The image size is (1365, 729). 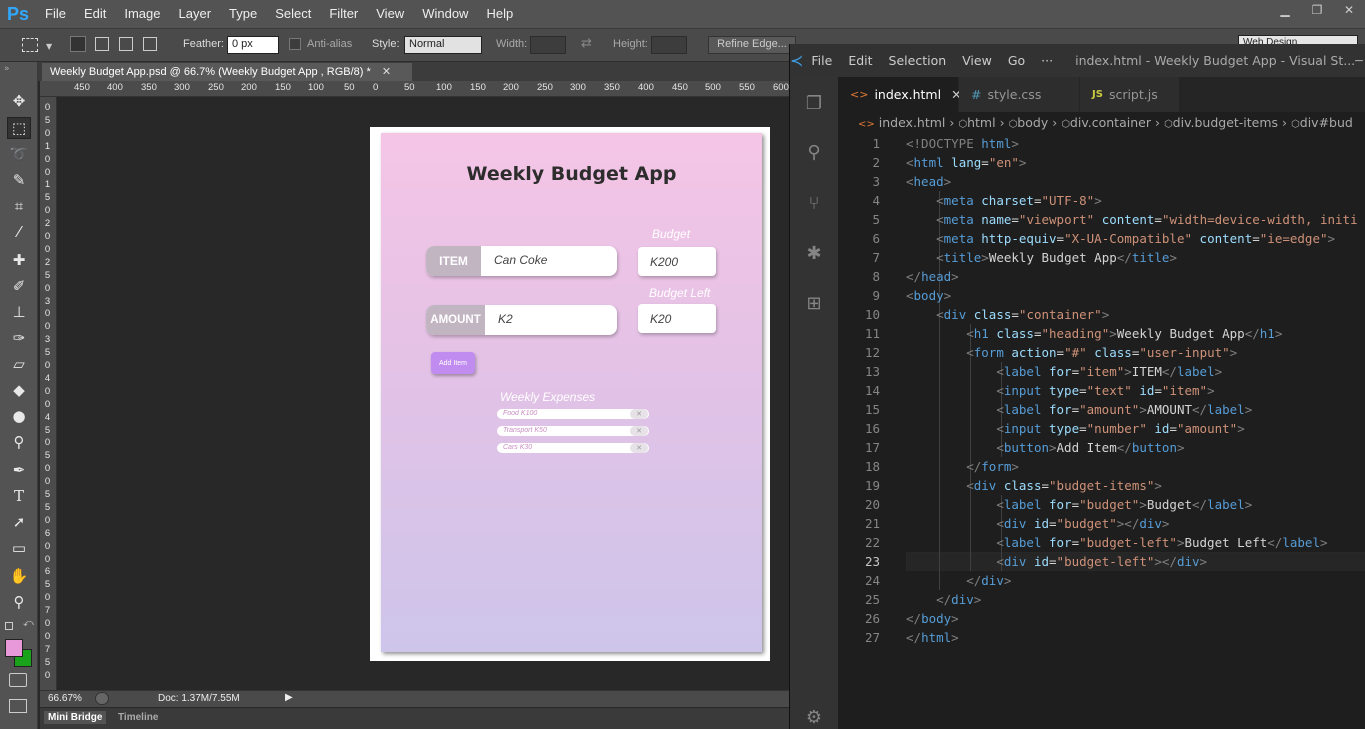 I want to click on code-line: <button>Add Item</button>, so click(x=1045, y=447).